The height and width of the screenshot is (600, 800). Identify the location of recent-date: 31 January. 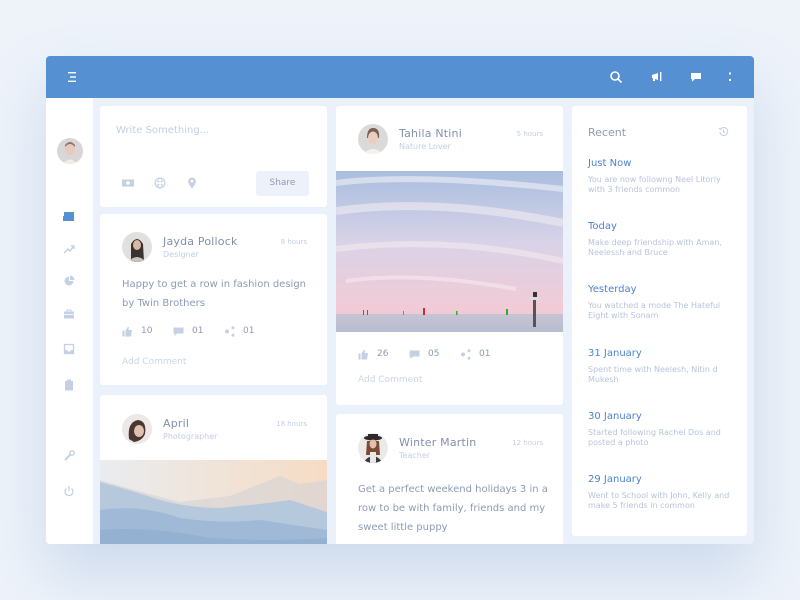
(615, 353).